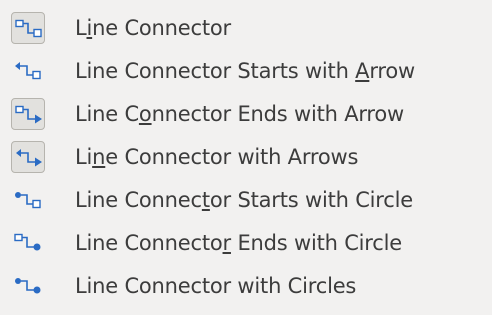 This screenshot has height=315, width=492. I want to click on menu-item-line-connector: Line Connector, so click(246, 27).